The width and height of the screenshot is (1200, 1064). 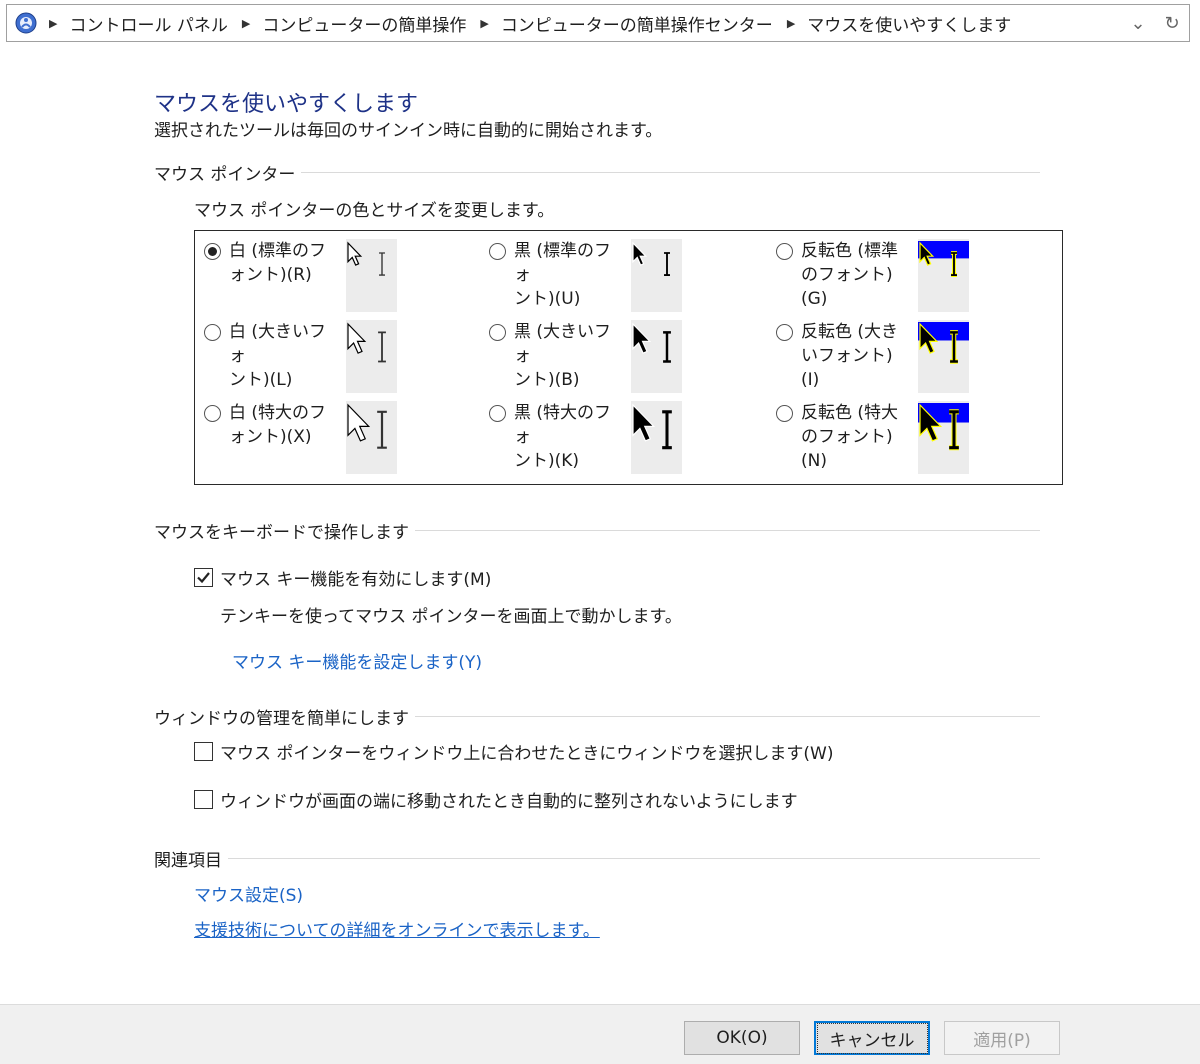 What do you see at coordinates (408, 131) in the screenshot?
I see `page-subtitle: 選択されたツールは毎回のサインイン時に自動的に開始されます。` at bounding box center [408, 131].